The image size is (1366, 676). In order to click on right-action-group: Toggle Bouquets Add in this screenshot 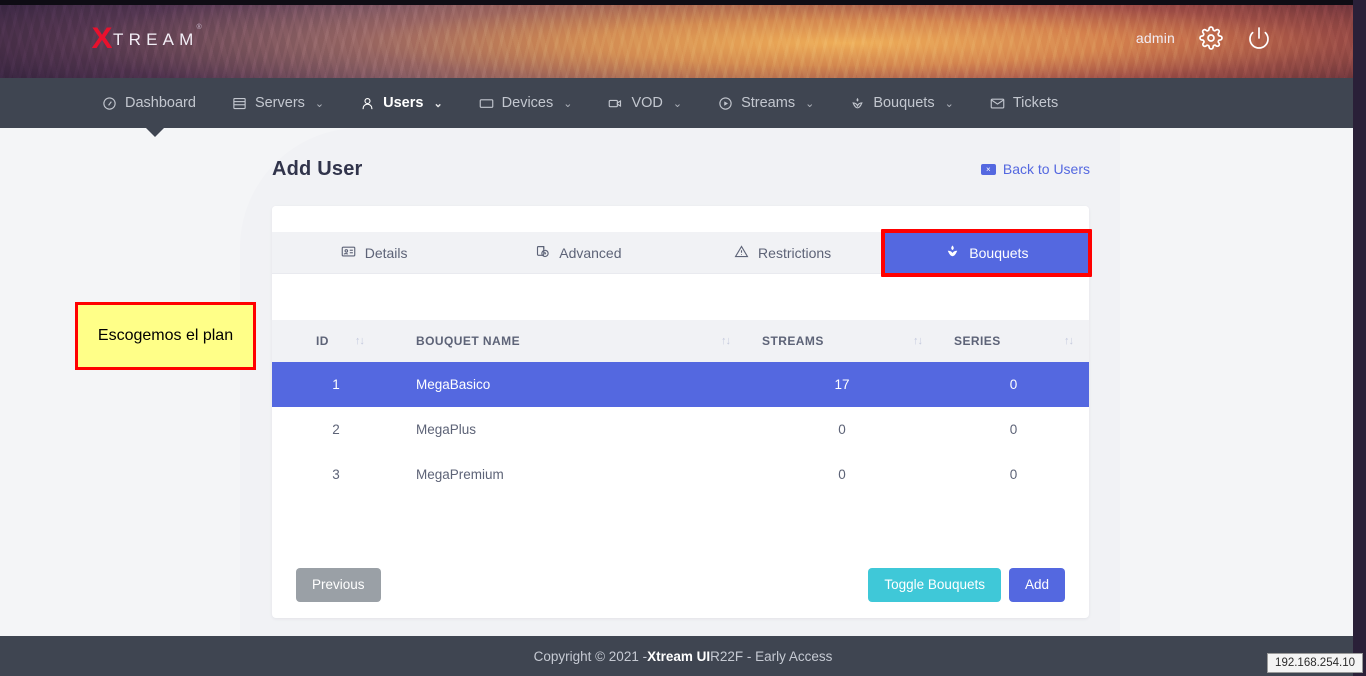, I will do `click(966, 585)`.